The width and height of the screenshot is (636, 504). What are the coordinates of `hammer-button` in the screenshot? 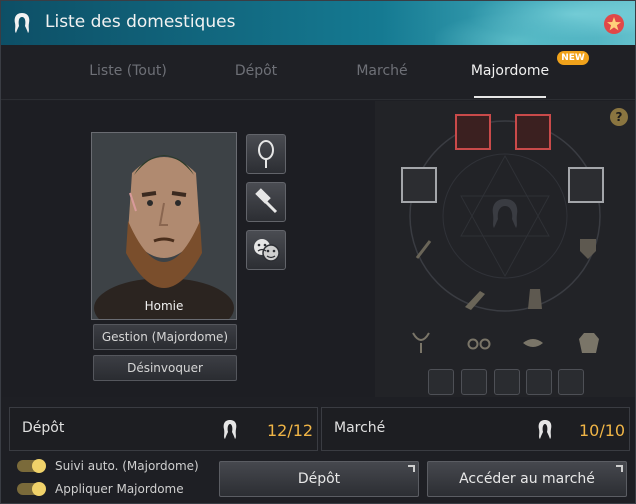 It's located at (266, 202).